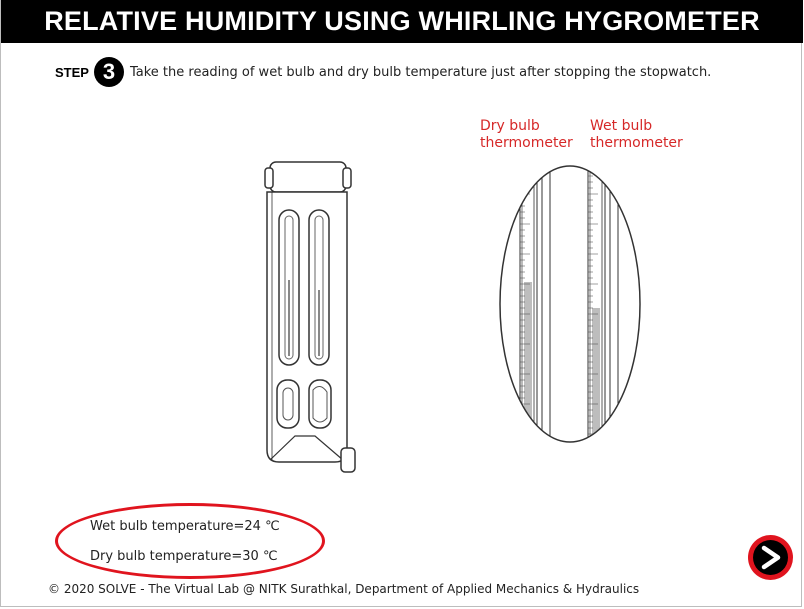 This screenshot has width=804, height=609. What do you see at coordinates (185, 526) in the screenshot?
I see `wet-bulb-reading: Wet bulb temperature=24 ℃` at bounding box center [185, 526].